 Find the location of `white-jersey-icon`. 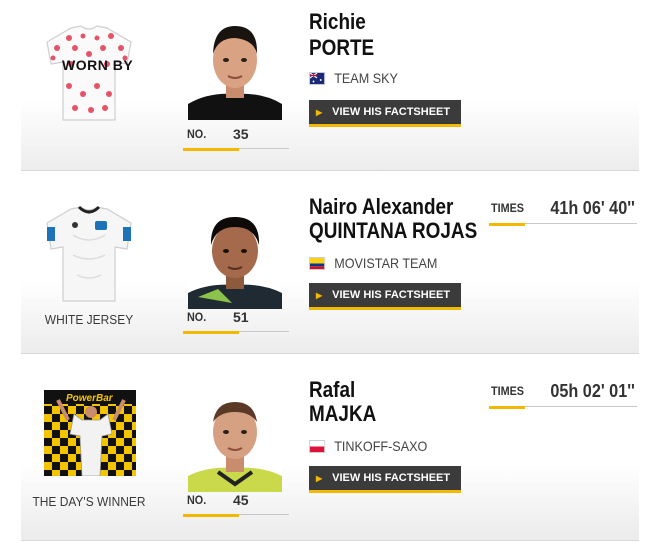

white-jersey-icon is located at coordinates (89, 253).